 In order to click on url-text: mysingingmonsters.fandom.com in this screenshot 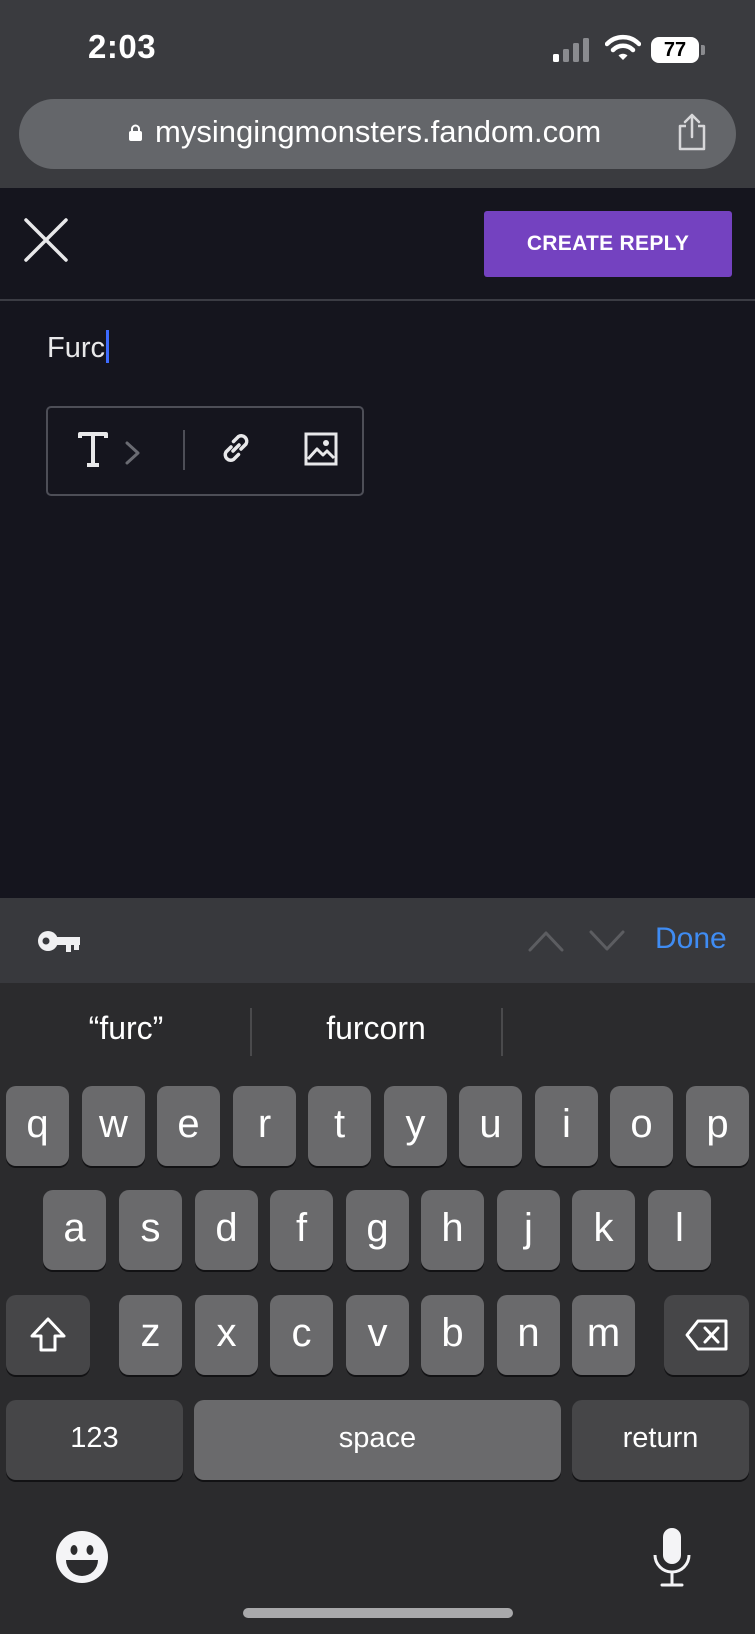, I will do `click(378, 132)`.